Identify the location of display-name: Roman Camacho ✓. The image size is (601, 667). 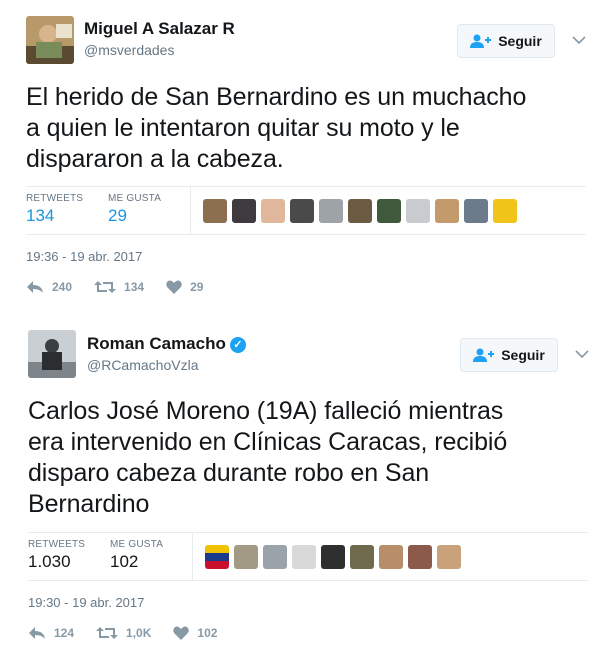
(166, 344).